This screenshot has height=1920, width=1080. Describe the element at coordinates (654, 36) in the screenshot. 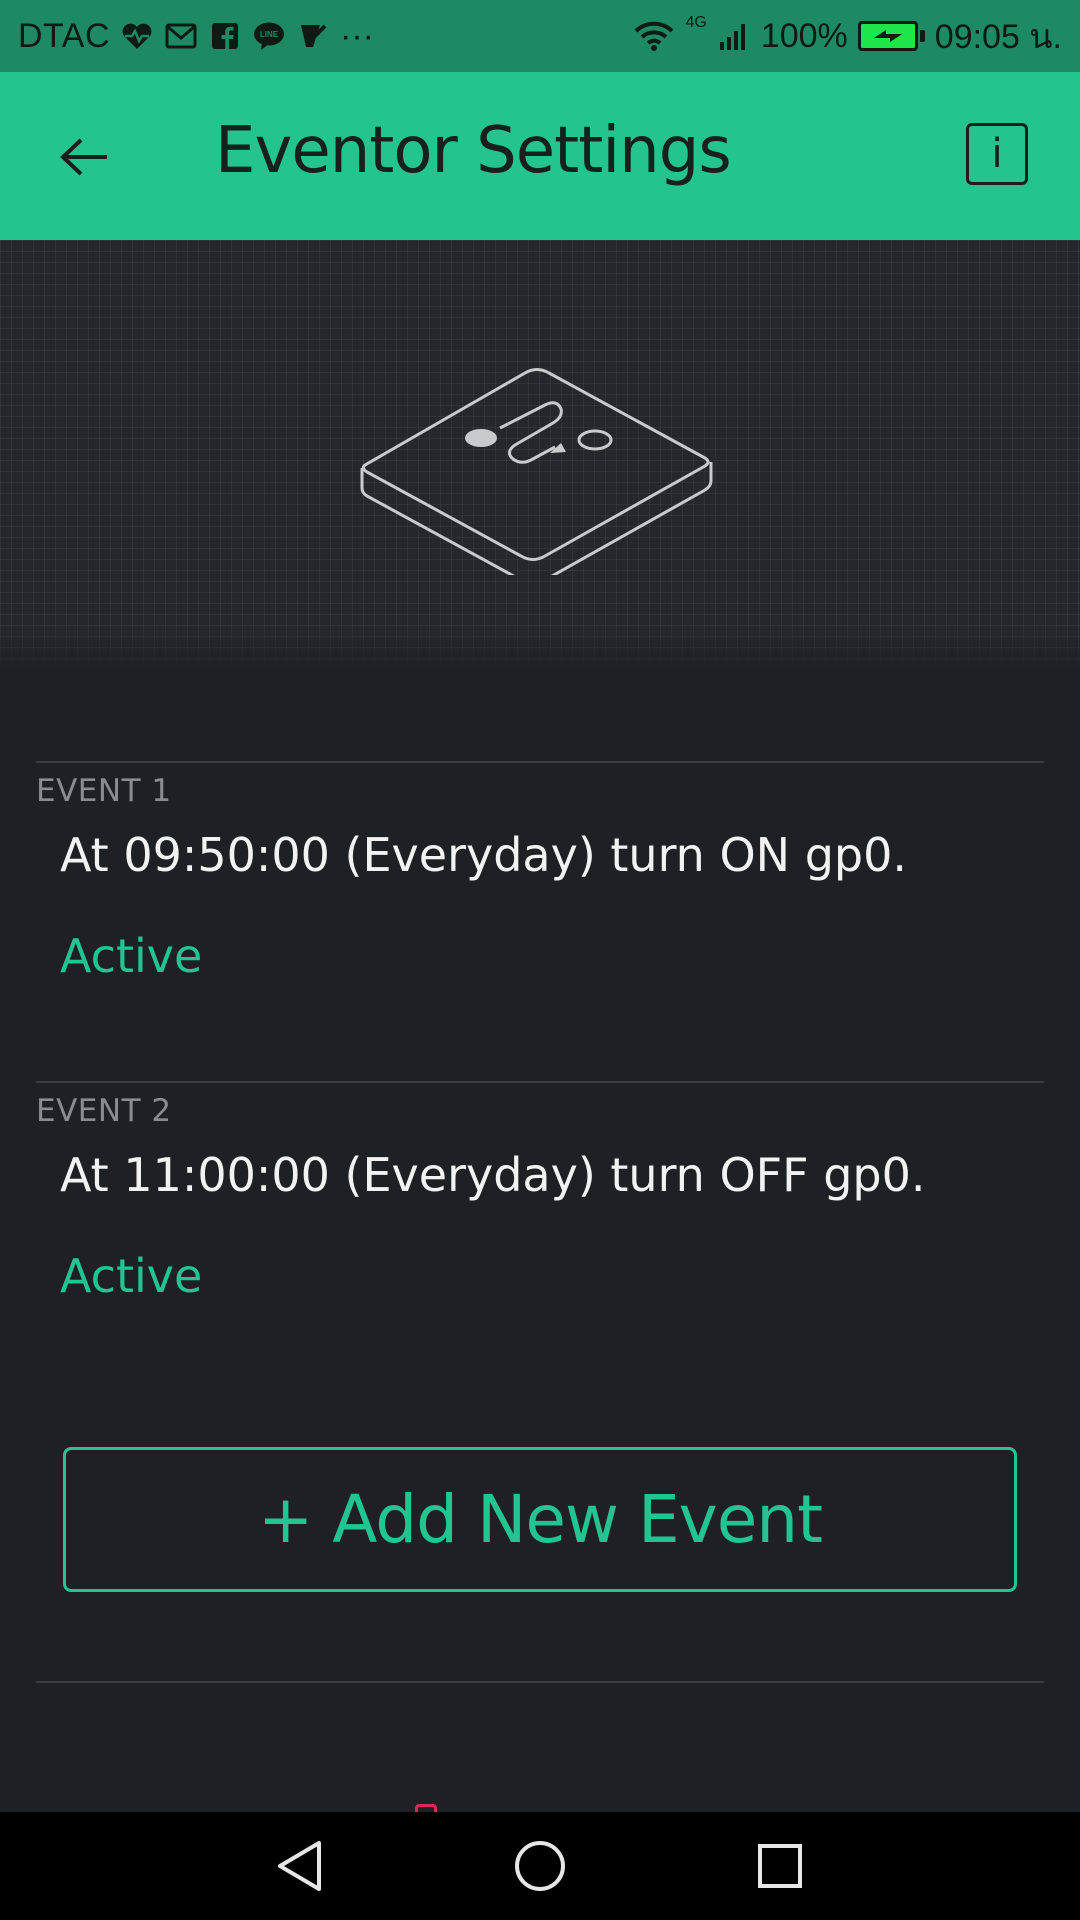

I see `wifi-icon` at that location.